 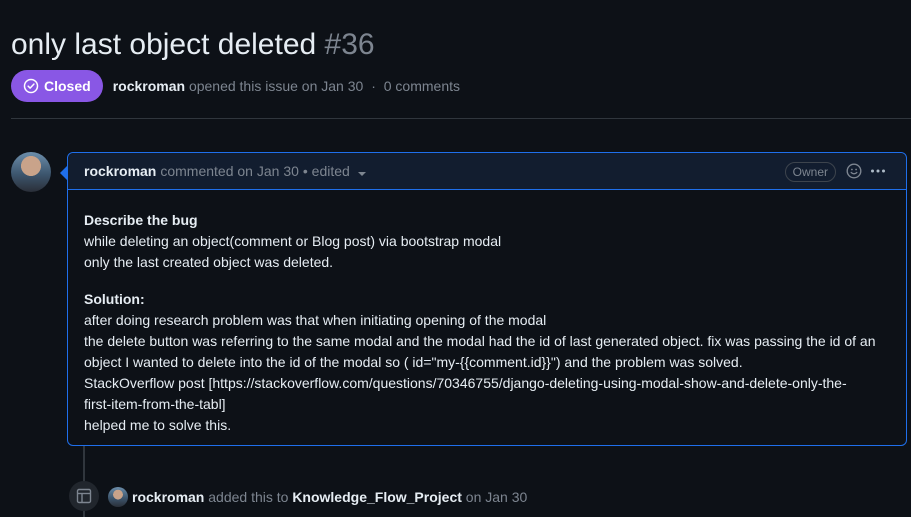 I want to click on project-icon, so click(x=84, y=496).